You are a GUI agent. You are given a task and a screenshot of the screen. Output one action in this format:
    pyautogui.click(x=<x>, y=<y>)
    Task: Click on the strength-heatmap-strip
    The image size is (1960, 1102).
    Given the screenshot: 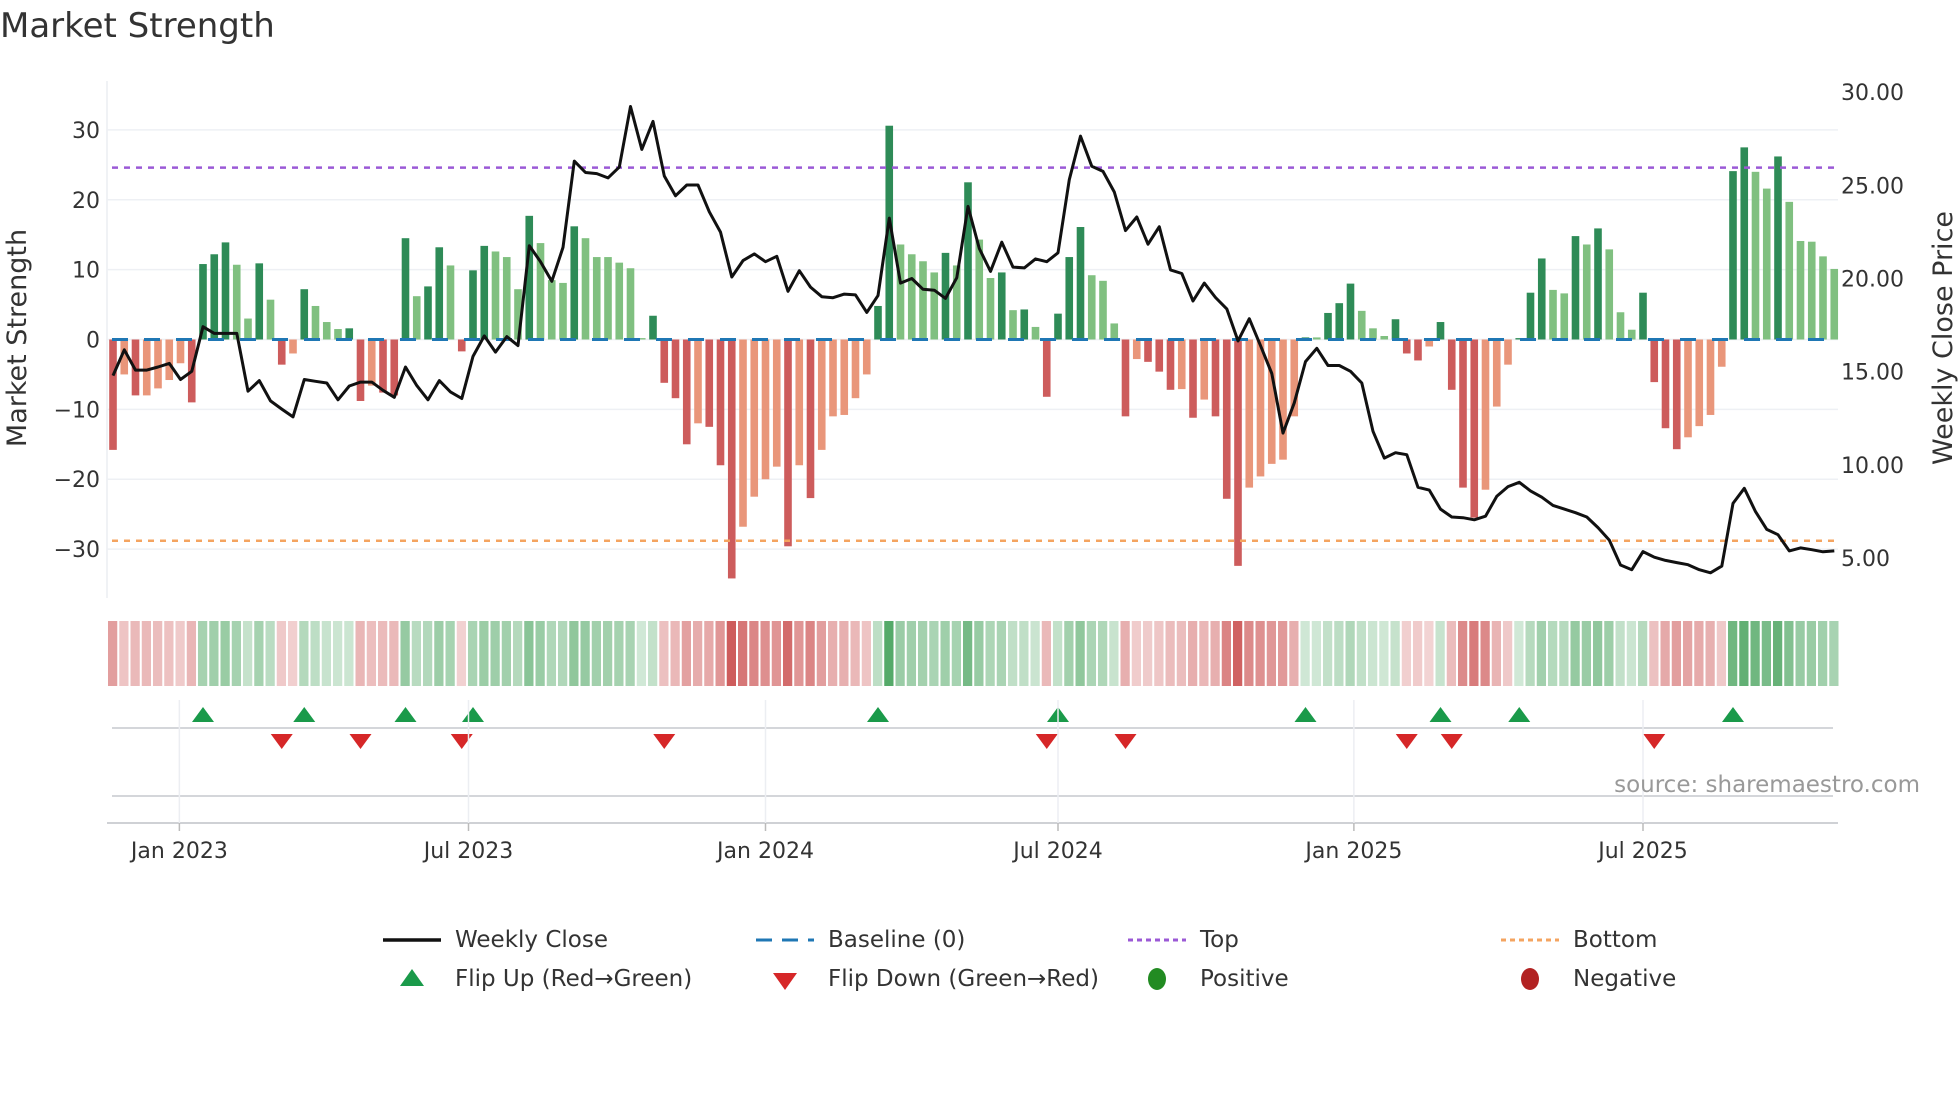 What is the action you would take?
    pyautogui.click(x=973, y=653)
    